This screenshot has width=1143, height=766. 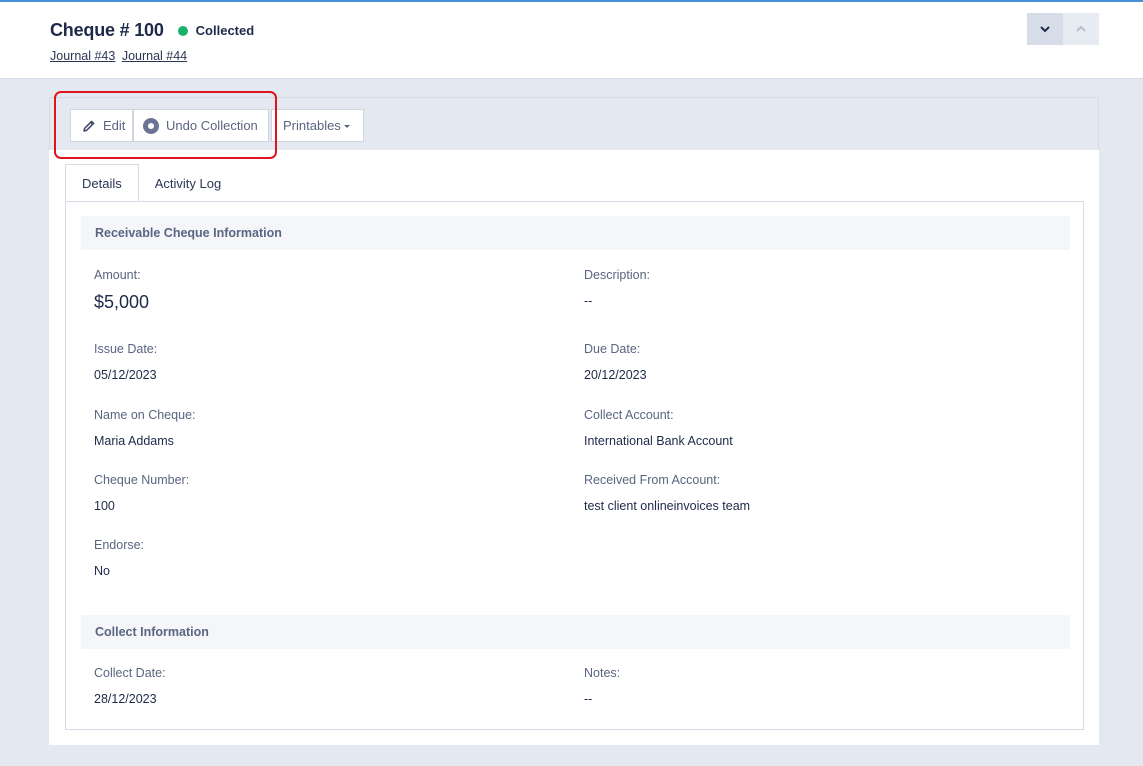 What do you see at coordinates (102, 571) in the screenshot?
I see `endorse-value: No` at bounding box center [102, 571].